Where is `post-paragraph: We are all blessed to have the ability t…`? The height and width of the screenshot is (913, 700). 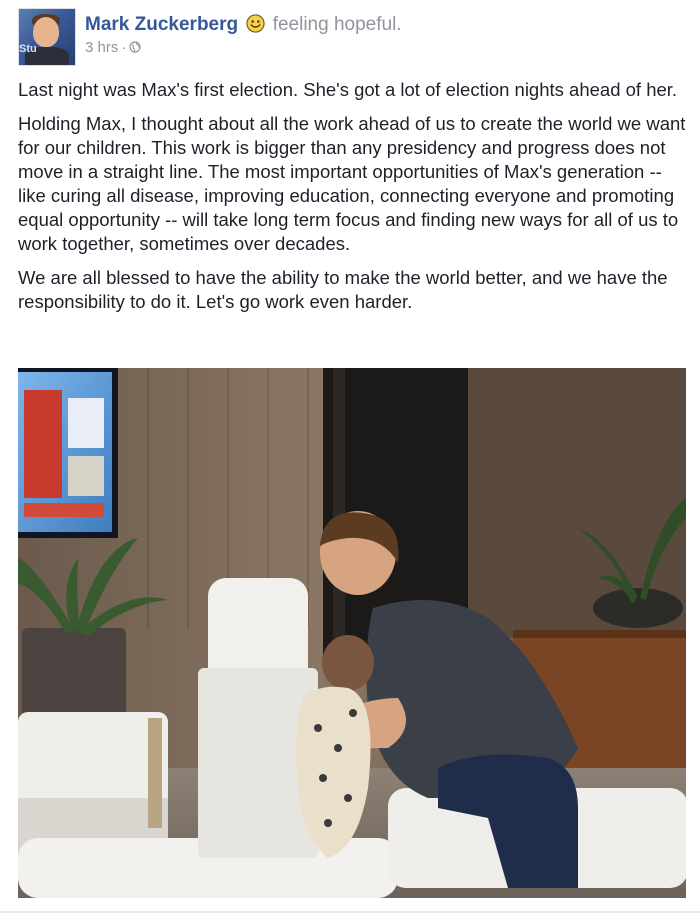 post-paragraph: We are all blessed to have the ability t… is located at coordinates (343, 289).